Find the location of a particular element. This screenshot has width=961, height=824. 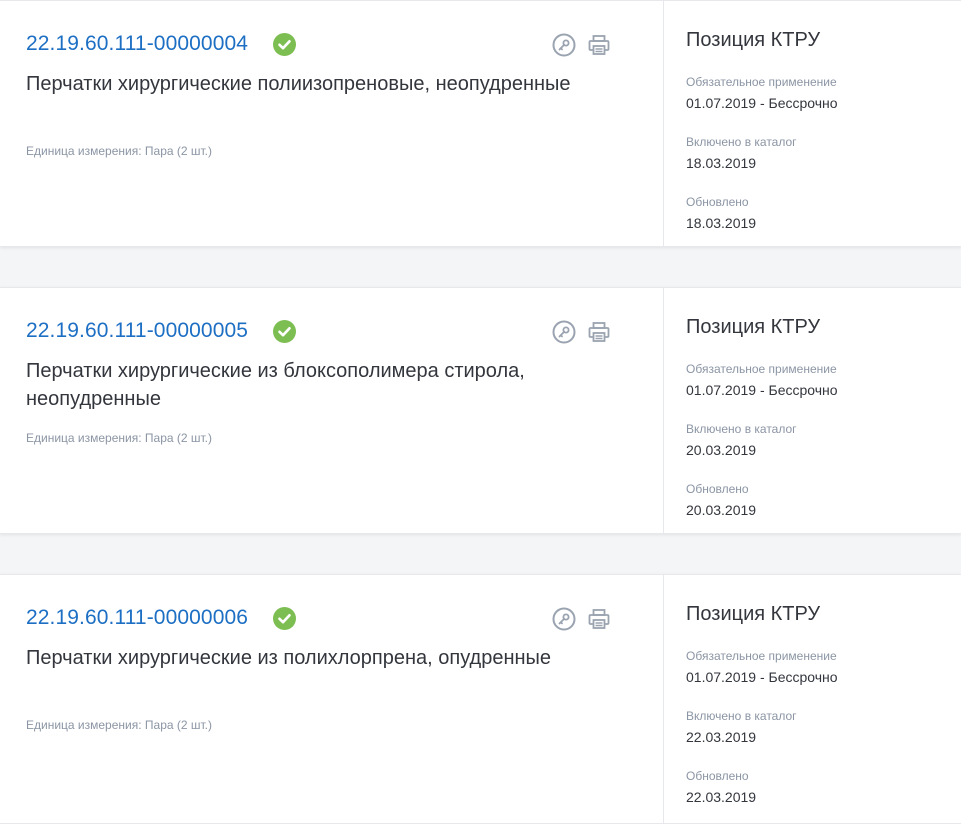

updated-value: 22.03.2019 is located at coordinates (721, 797).